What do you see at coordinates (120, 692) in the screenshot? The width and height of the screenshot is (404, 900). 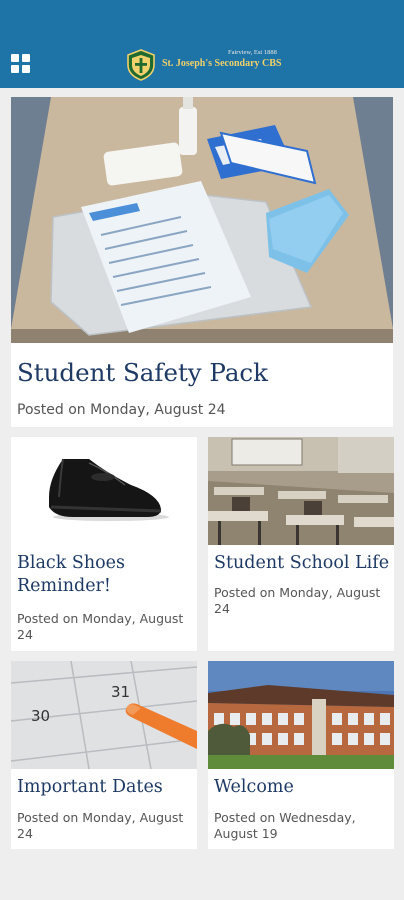 I see `calendar-number: 31` at bounding box center [120, 692].